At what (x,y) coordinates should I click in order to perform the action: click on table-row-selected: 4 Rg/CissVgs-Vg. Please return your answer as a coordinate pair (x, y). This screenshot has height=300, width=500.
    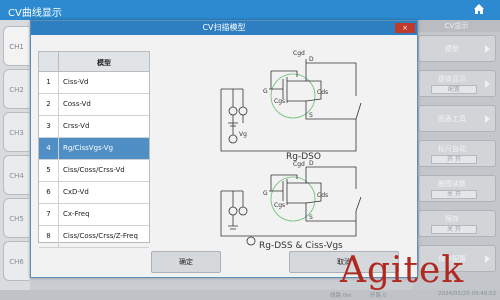
    Looking at the image, I should click on (94, 149).